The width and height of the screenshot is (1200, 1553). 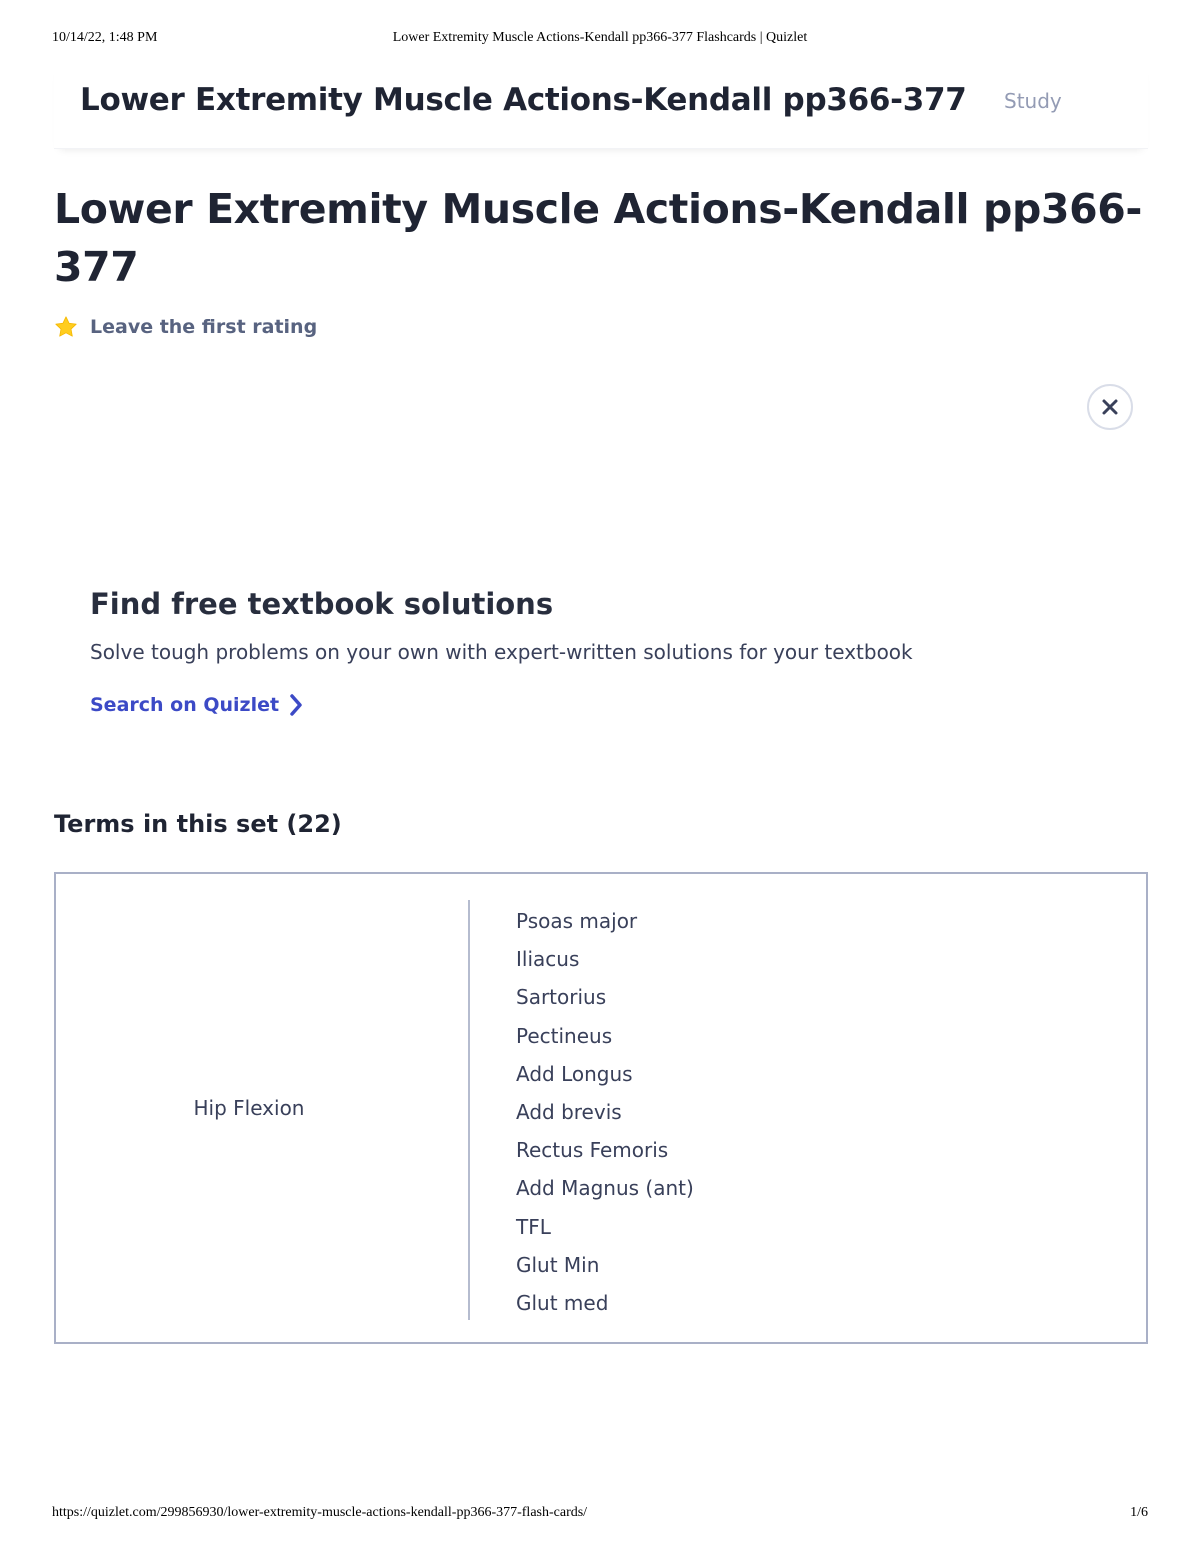 What do you see at coordinates (558, 1264) in the screenshot?
I see `definition-line: Glut Min` at bounding box center [558, 1264].